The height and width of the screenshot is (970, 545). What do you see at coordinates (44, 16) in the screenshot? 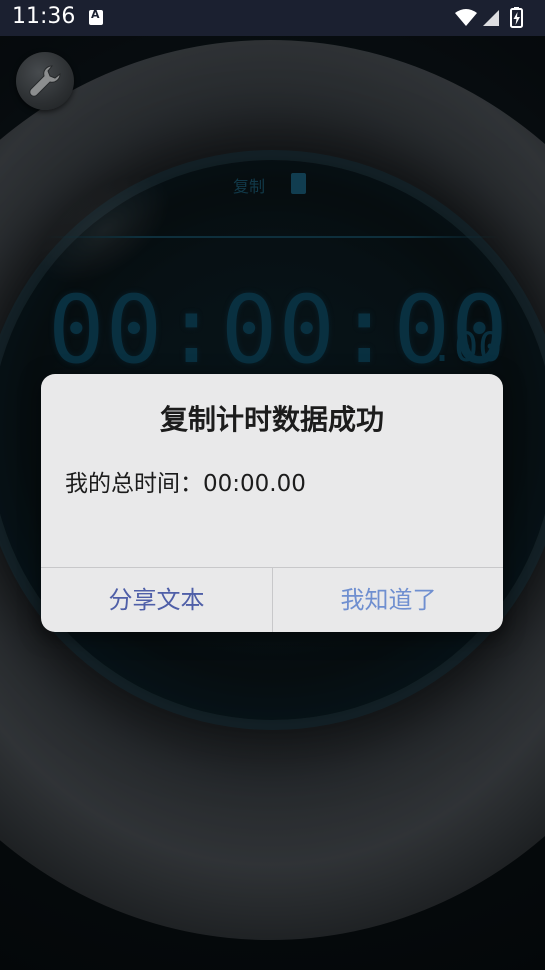
I see `status-time: 11:36` at bounding box center [44, 16].